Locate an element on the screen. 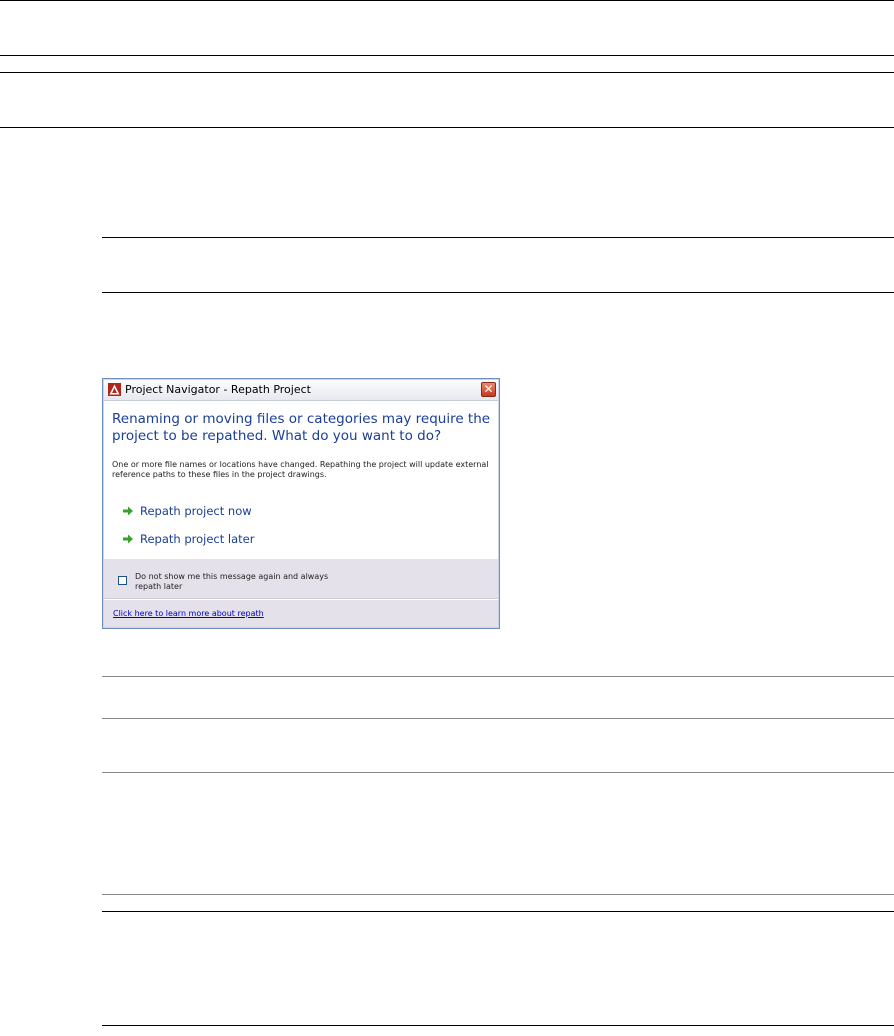 The height and width of the screenshot is (1036, 894). repath-later-option: Repath project later is located at coordinates (188, 539).